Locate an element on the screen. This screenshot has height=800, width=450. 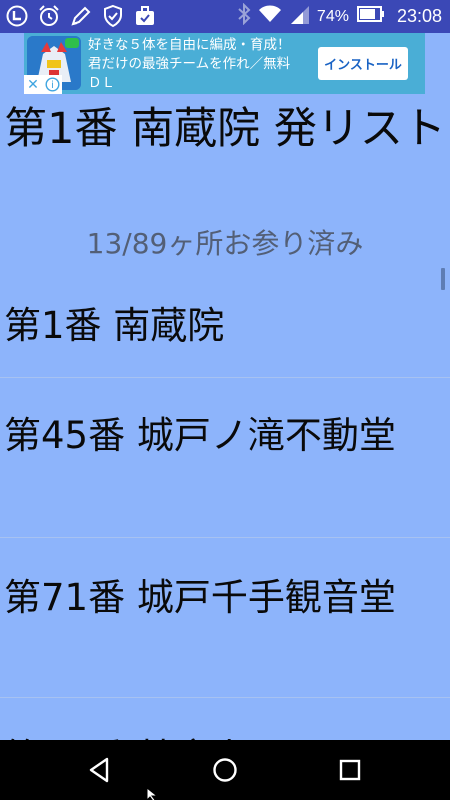
ad-text: 好きな５体を自由に編成・育成！ 君だけの最強チームを作れ／無料 ＤＬ is located at coordinates (206, 64).